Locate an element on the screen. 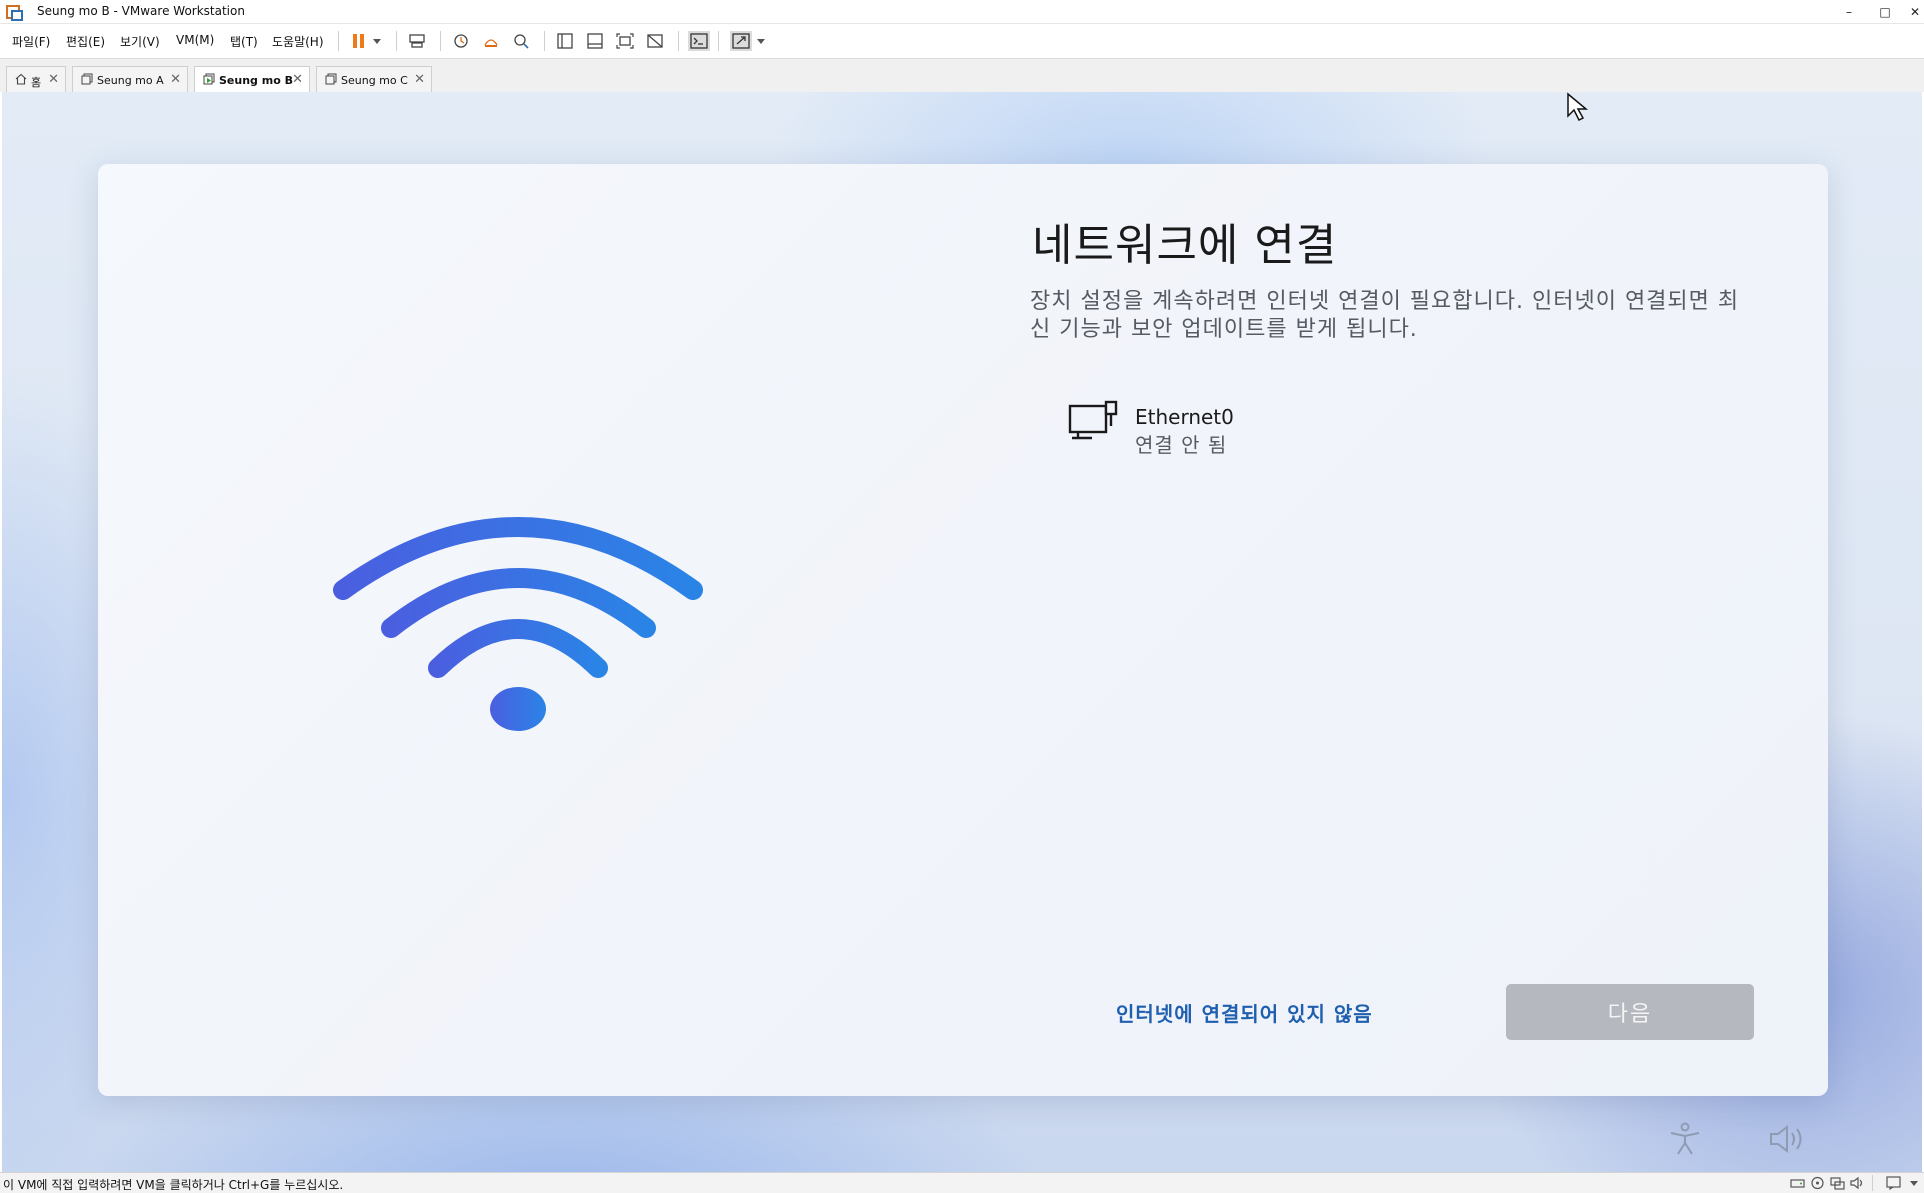 The height and width of the screenshot is (1193, 1924). tab-label: Seung mo C is located at coordinates (374, 80).